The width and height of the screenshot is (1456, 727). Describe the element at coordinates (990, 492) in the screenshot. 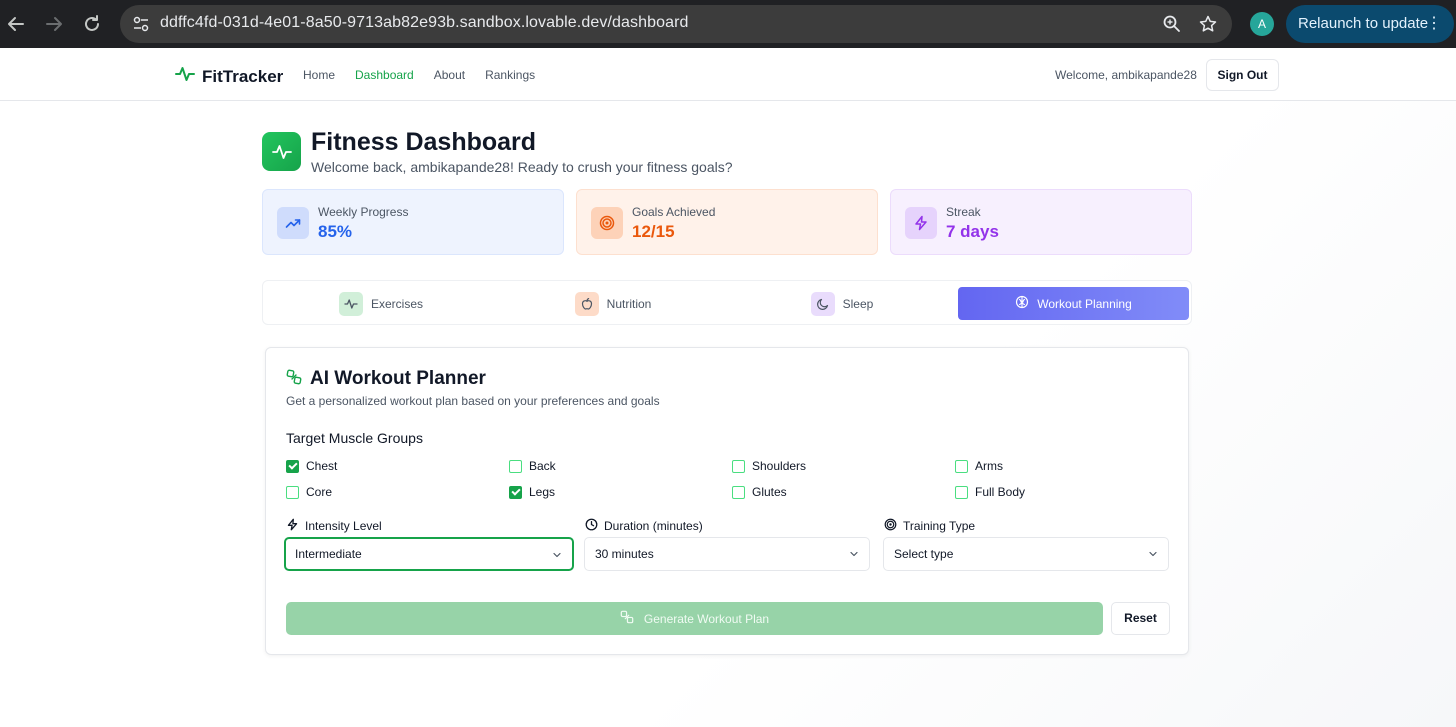

I see `checkbox-full-body: Full Body` at that location.